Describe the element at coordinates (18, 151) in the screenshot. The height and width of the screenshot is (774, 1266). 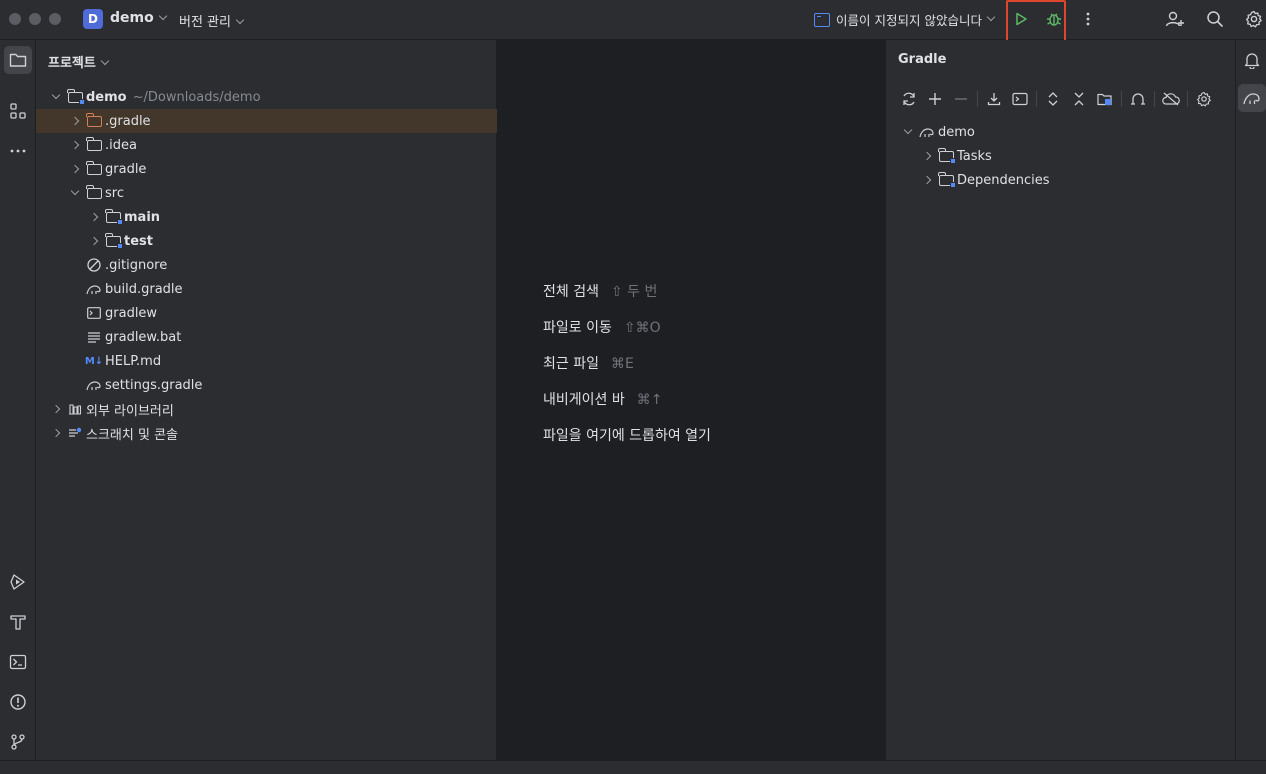
I see `more-tools-button` at that location.